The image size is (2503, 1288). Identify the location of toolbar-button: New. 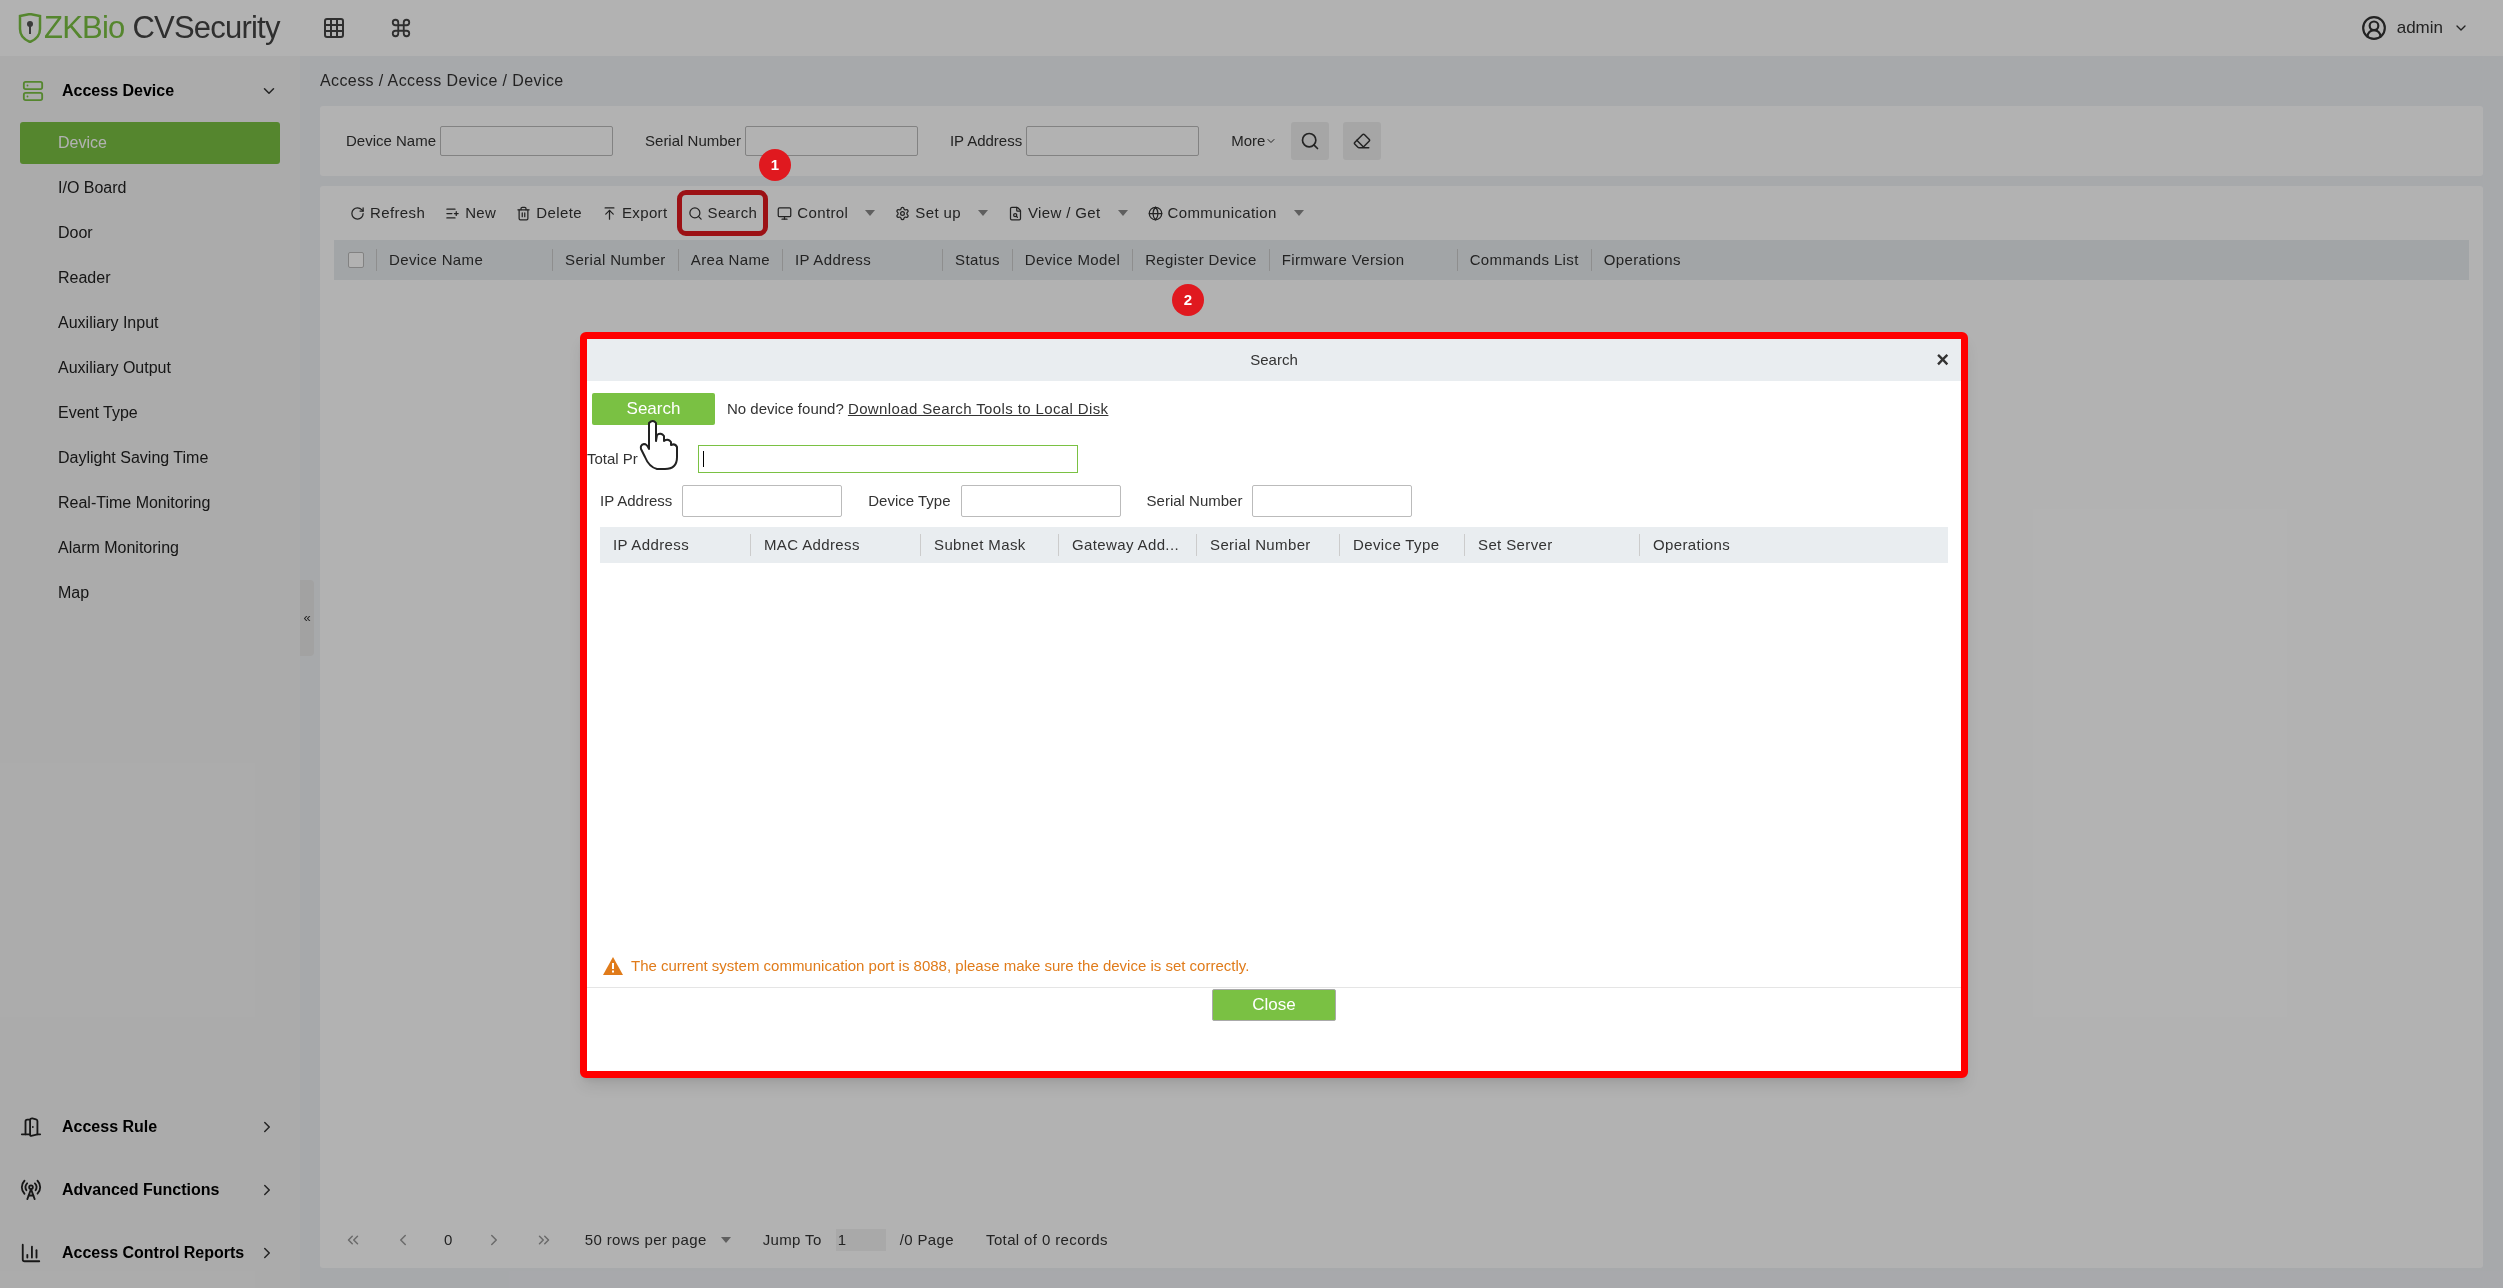
(471, 213).